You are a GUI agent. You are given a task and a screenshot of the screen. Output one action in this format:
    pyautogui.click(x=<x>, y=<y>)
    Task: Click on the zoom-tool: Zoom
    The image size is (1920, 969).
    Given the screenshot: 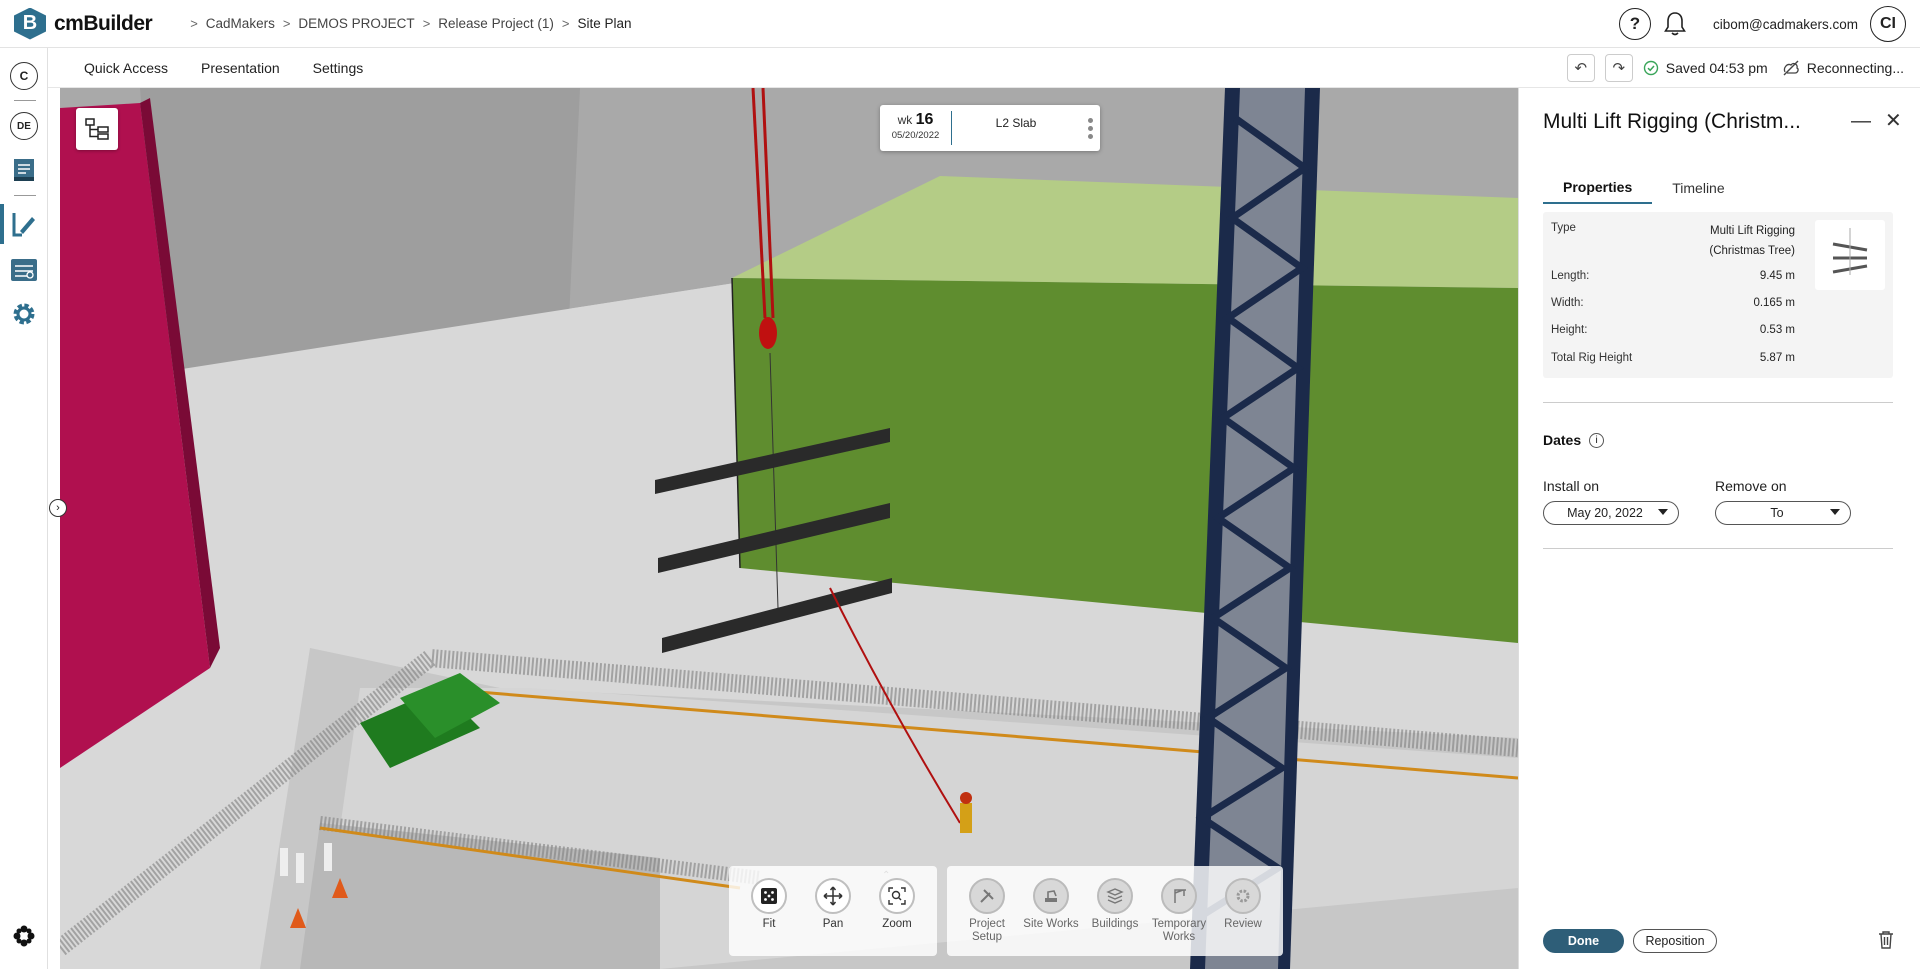 What is the action you would take?
    pyautogui.click(x=897, y=917)
    